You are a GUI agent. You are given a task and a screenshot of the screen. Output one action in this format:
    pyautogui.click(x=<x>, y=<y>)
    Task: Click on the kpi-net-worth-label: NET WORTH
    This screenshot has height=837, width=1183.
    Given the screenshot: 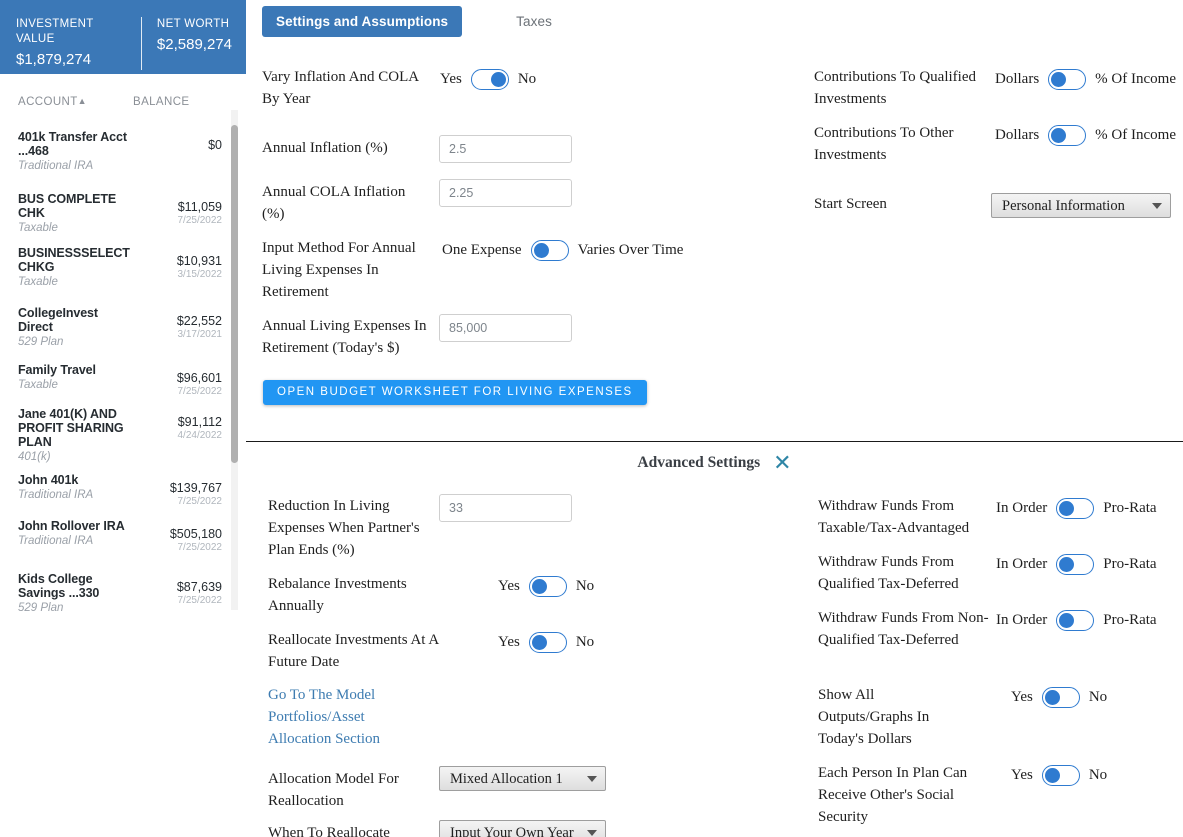 What is the action you would take?
    pyautogui.click(x=193, y=24)
    